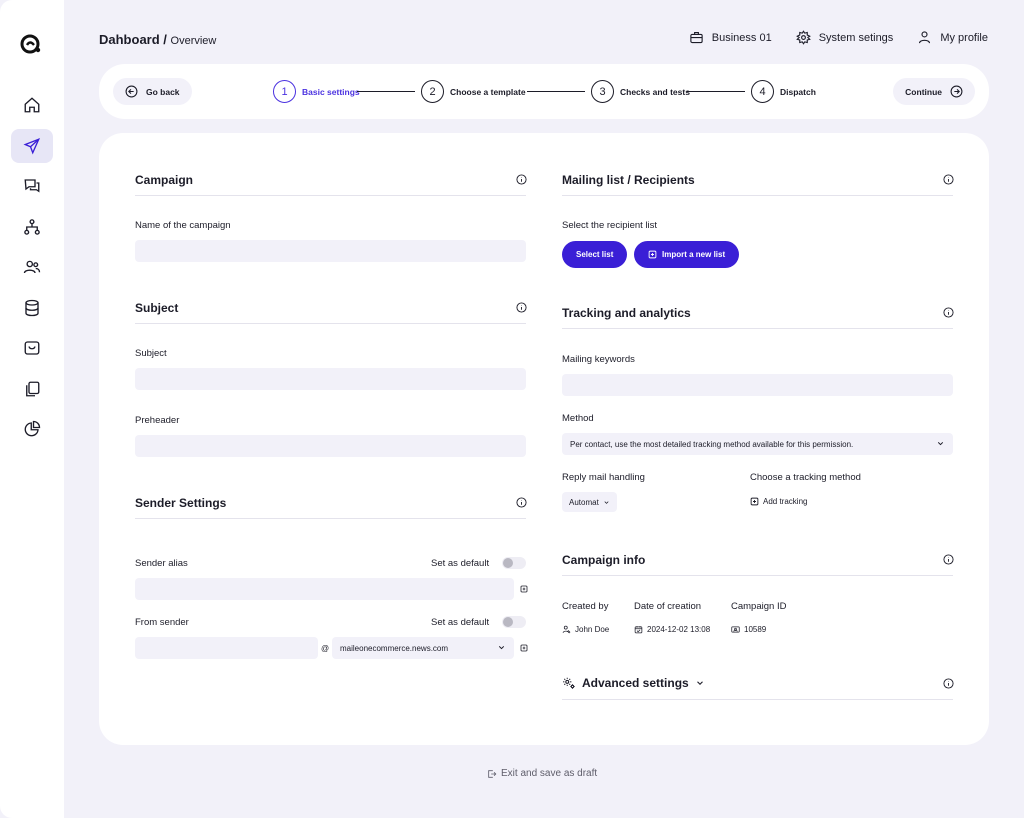 Image resolution: width=1024 pixels, height=818 pixels. What do you see at coordinates (133, 39) in the screenshot?
I see `breadcrumb-root: Dahboard /` at bounding box center [133, 39].